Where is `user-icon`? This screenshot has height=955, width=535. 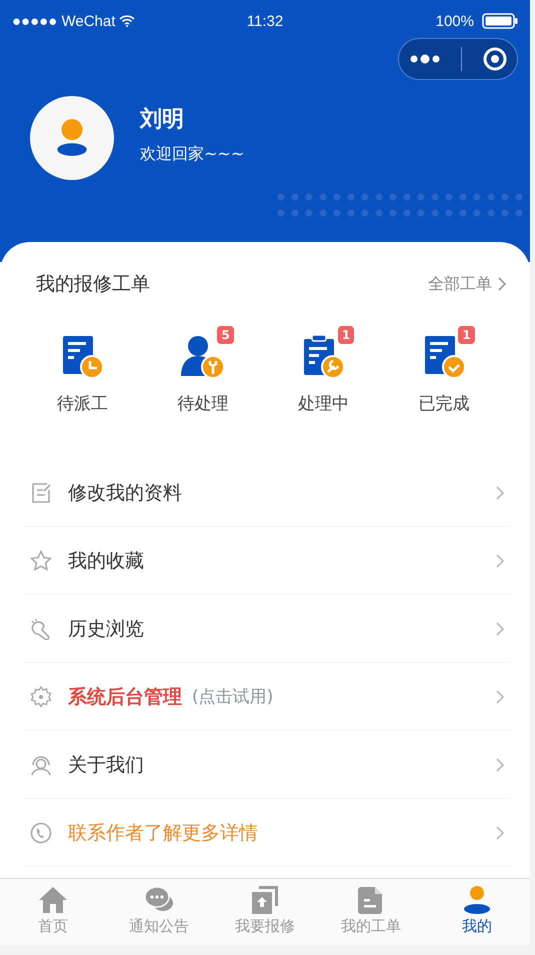 user-icon is located at coordinates (477, 900).